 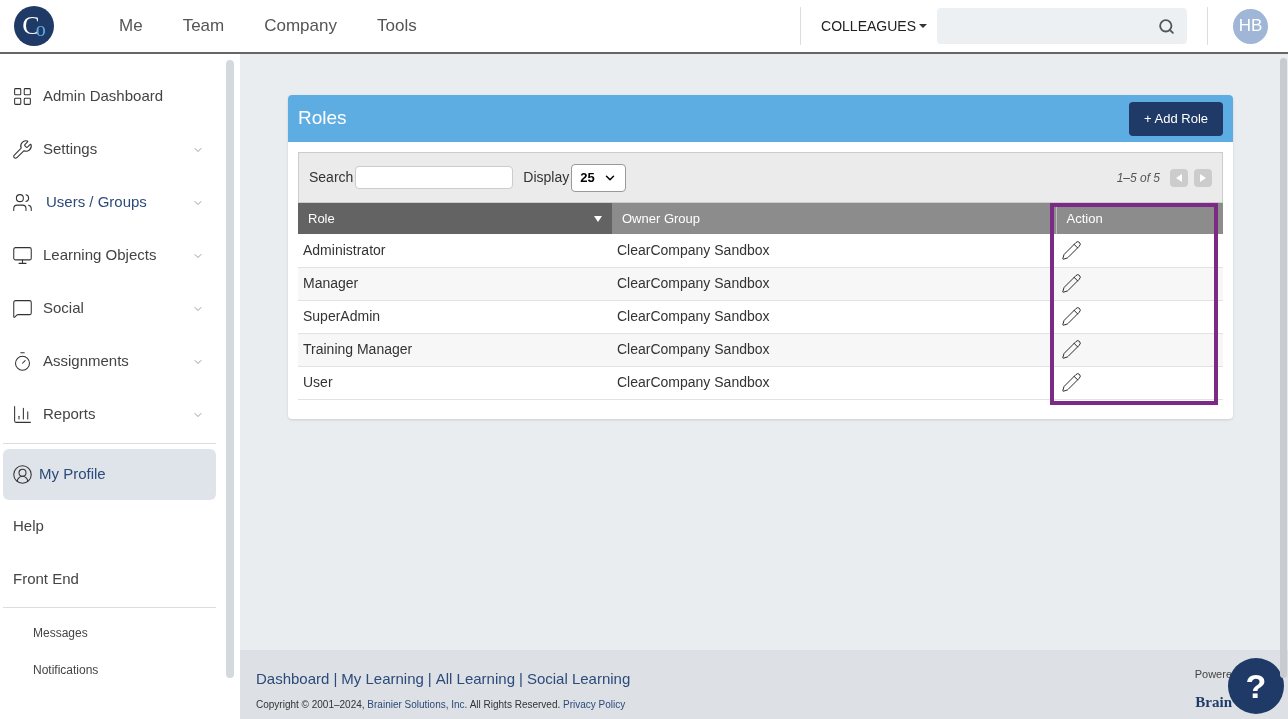 I want to click on privacy-policy-link: Privacy Policy, so click(x=594, y=704).